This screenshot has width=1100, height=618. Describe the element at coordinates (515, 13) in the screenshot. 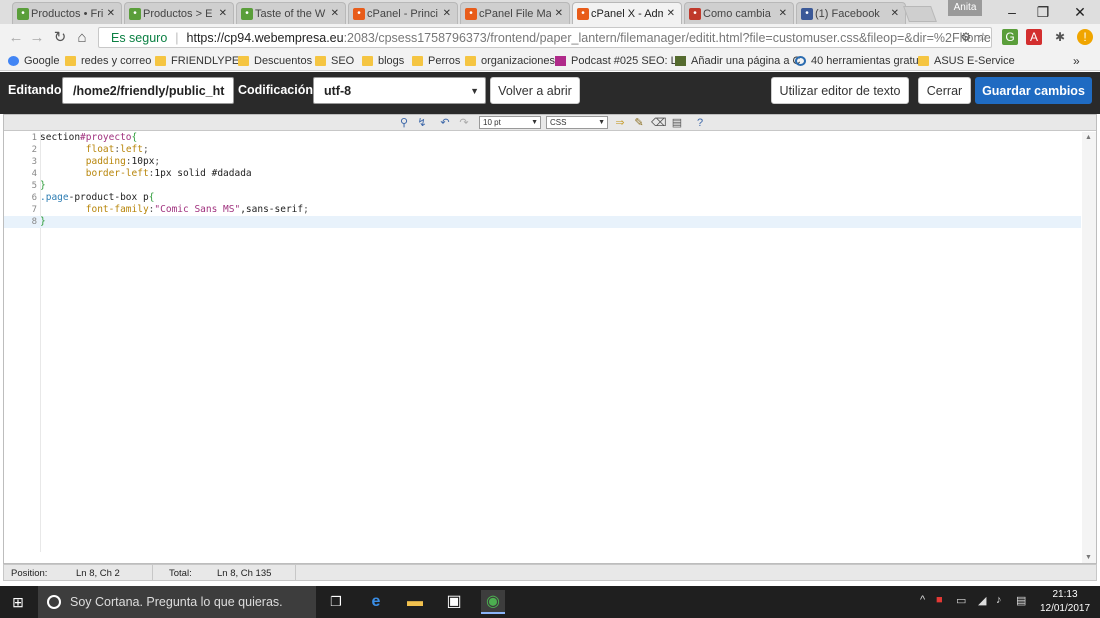

I see `tab-5: • cPanel File Ma ✕` at that location.